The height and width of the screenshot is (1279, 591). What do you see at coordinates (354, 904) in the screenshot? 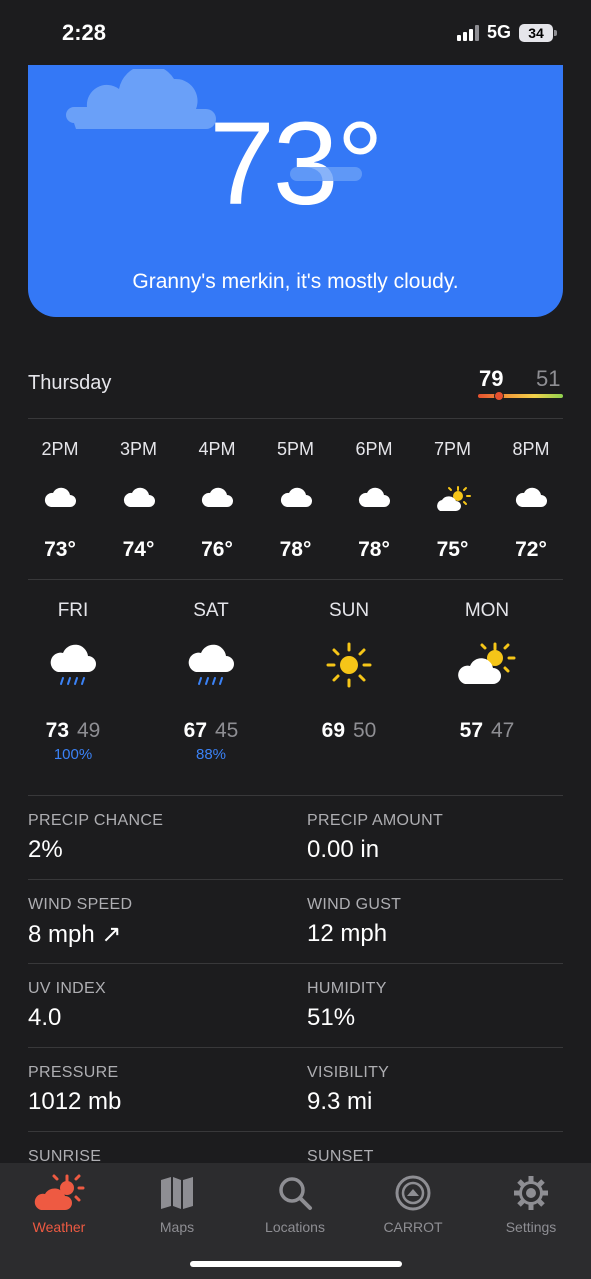
I see `detail-label: WIND GUST` at bounding box center [354, 904].